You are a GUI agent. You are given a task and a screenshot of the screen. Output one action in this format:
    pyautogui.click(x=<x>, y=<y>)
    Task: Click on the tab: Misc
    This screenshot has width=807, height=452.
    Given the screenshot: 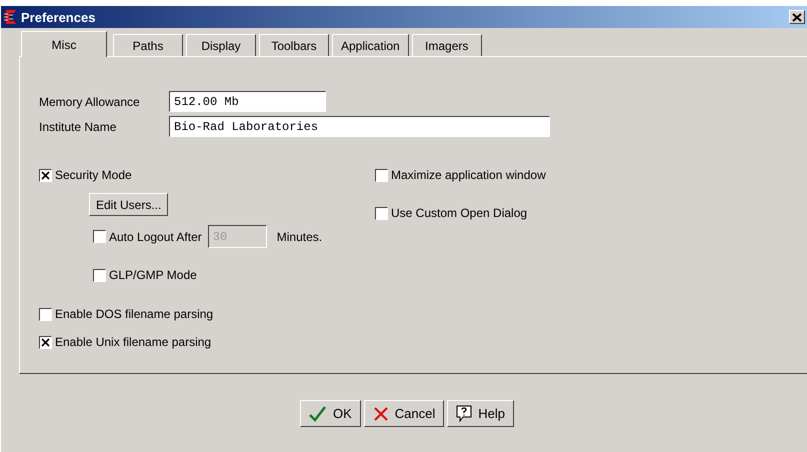 What is the action you would take?
    pyautogui.click(x=64, y=44)
    